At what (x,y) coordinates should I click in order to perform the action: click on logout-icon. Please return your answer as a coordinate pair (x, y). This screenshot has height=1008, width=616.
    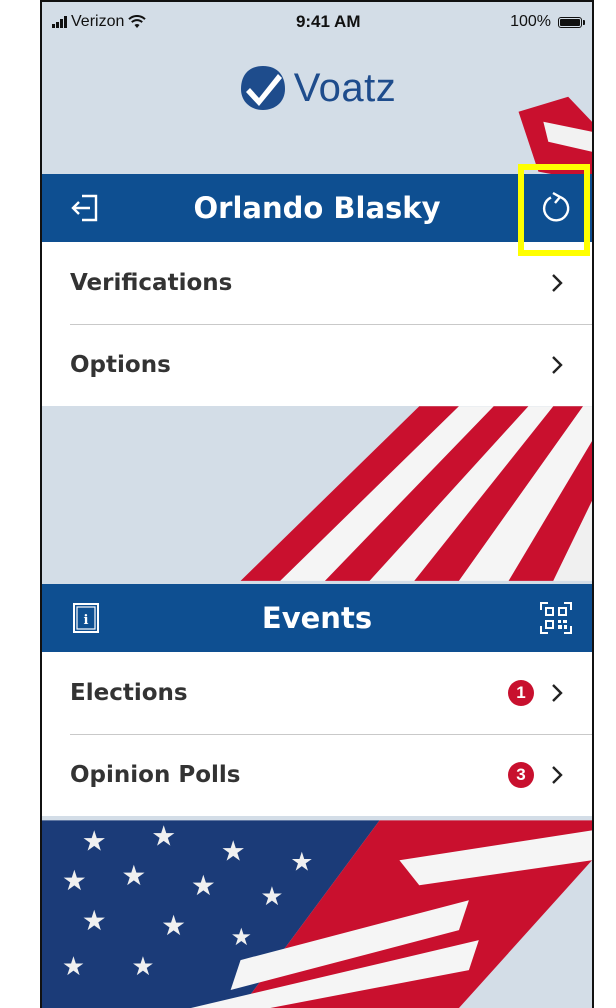
    Looking at the image, I should click on (84, 208).